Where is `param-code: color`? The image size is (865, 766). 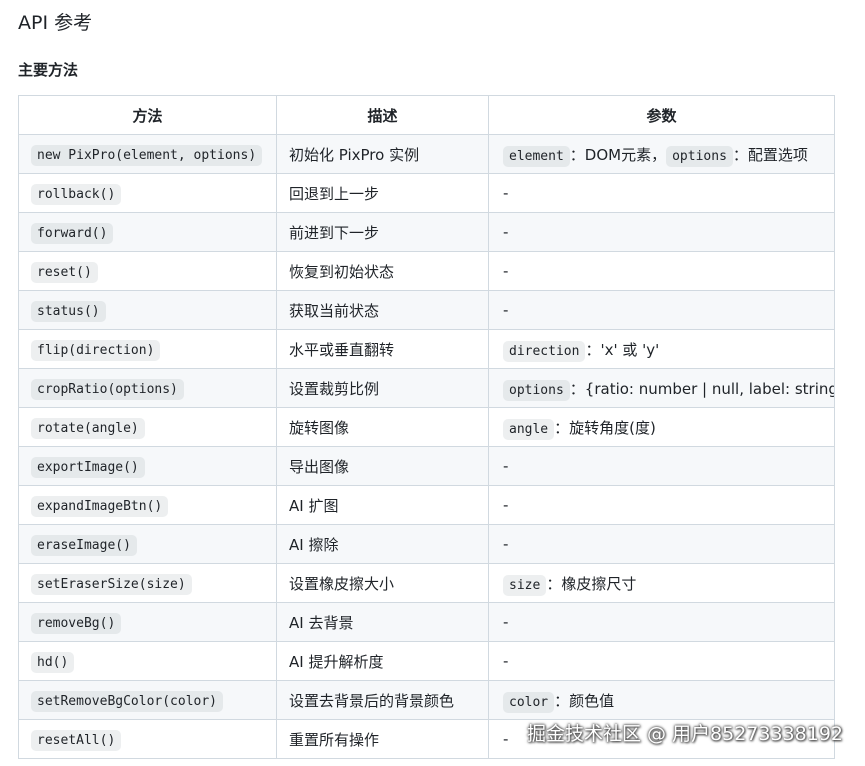
param-code: color is located at coordinates (529, 702).